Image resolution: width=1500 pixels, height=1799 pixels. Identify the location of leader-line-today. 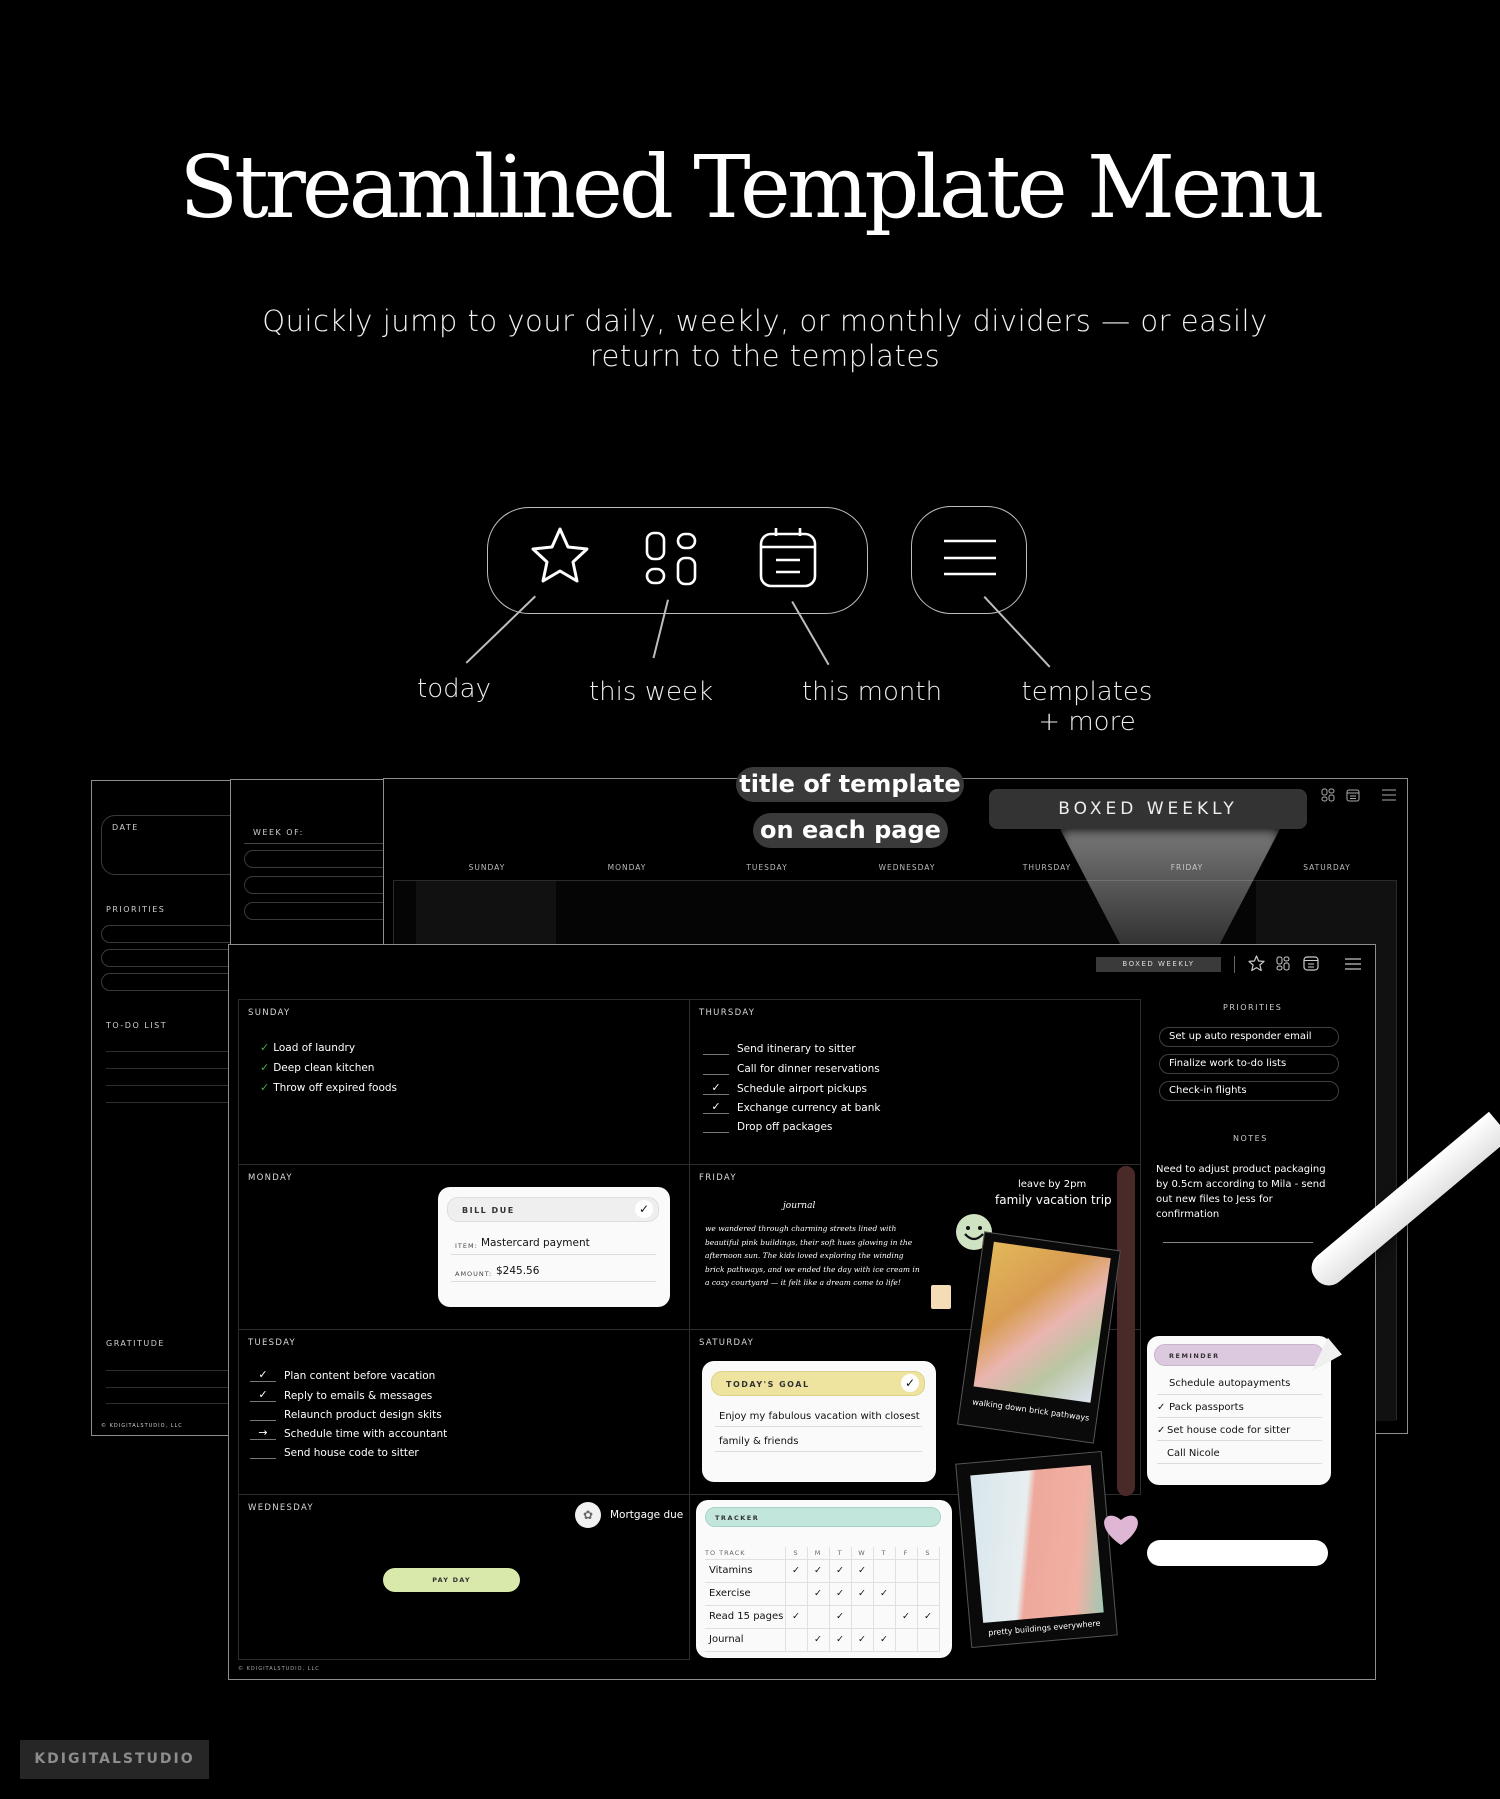
(500, 629).